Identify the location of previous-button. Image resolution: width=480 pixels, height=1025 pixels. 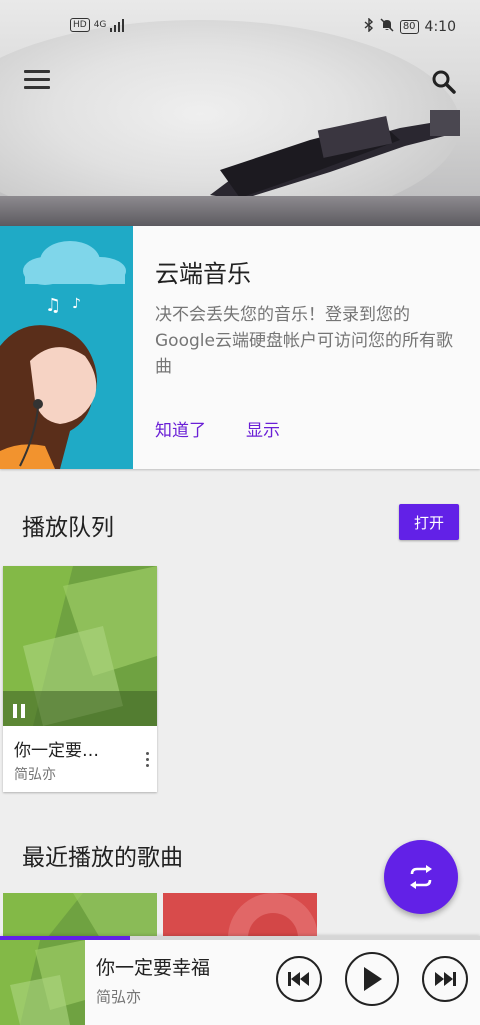
(299, 979).